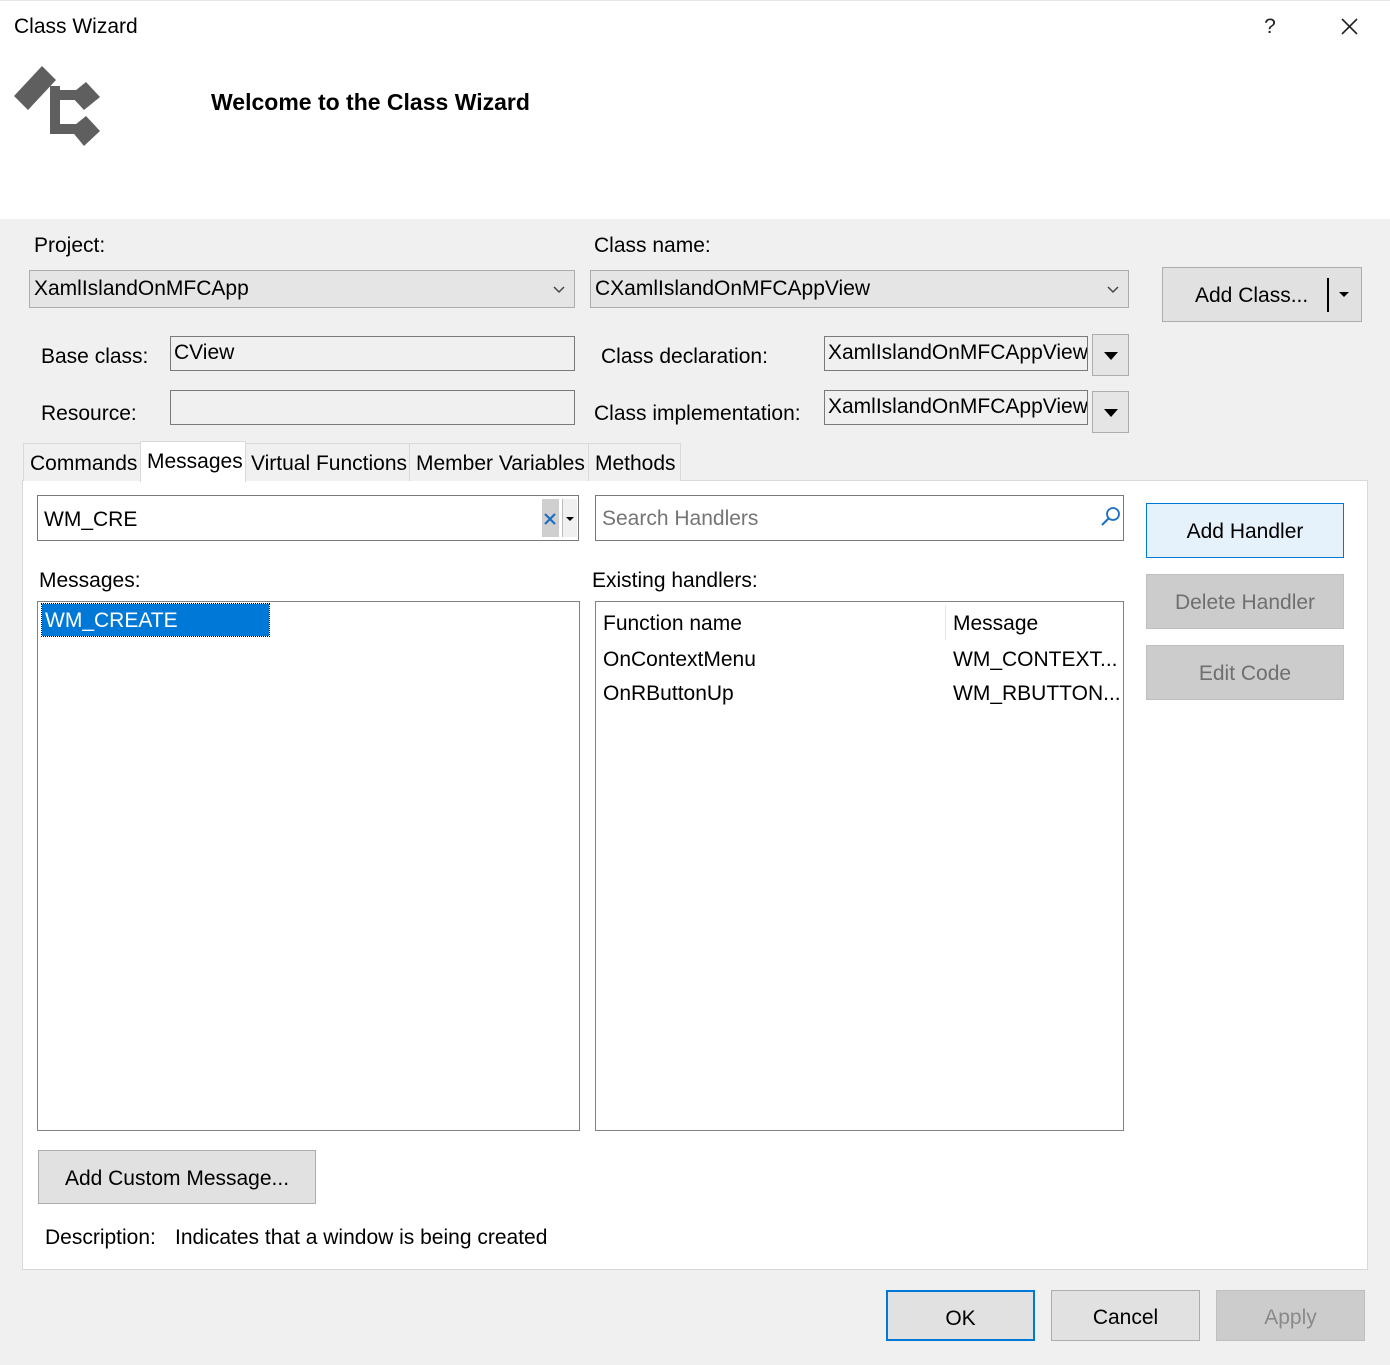 Image resolution: width=1390 pixels, height=1365 pixels. I want to click on column-divider, so click(945, 623).